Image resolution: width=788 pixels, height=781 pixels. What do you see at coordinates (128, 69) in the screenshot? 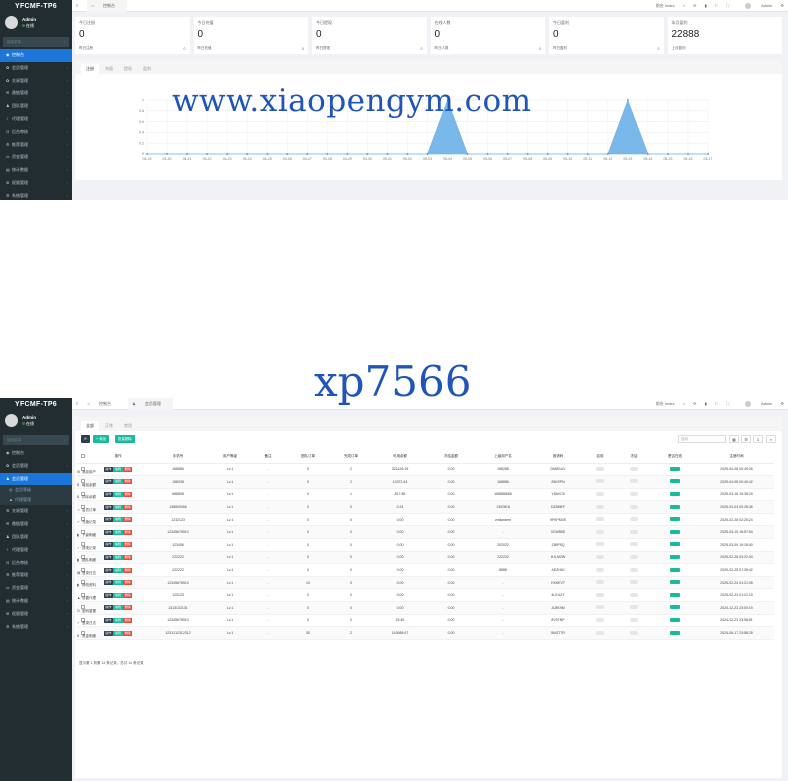
I see `tab-2: 提现` at bounding box center [128, 69].